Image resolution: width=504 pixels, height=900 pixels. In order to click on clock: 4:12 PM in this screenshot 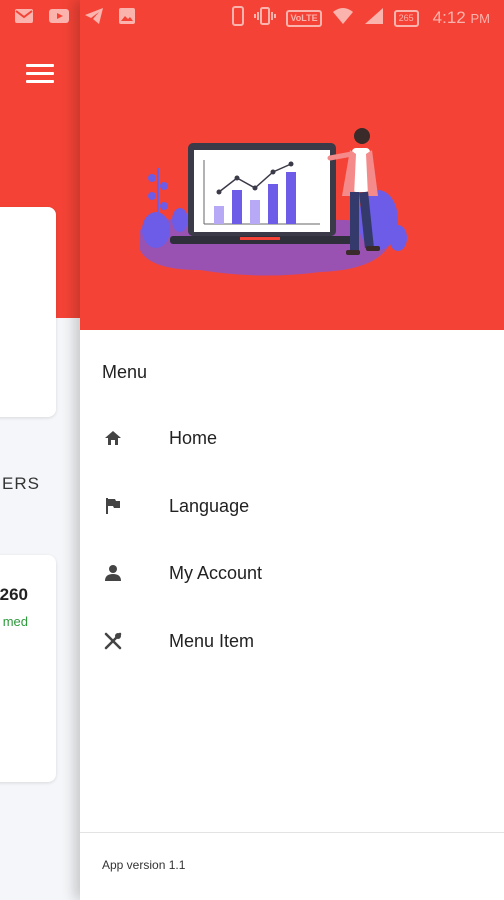, I will do `click(461, 17)`.